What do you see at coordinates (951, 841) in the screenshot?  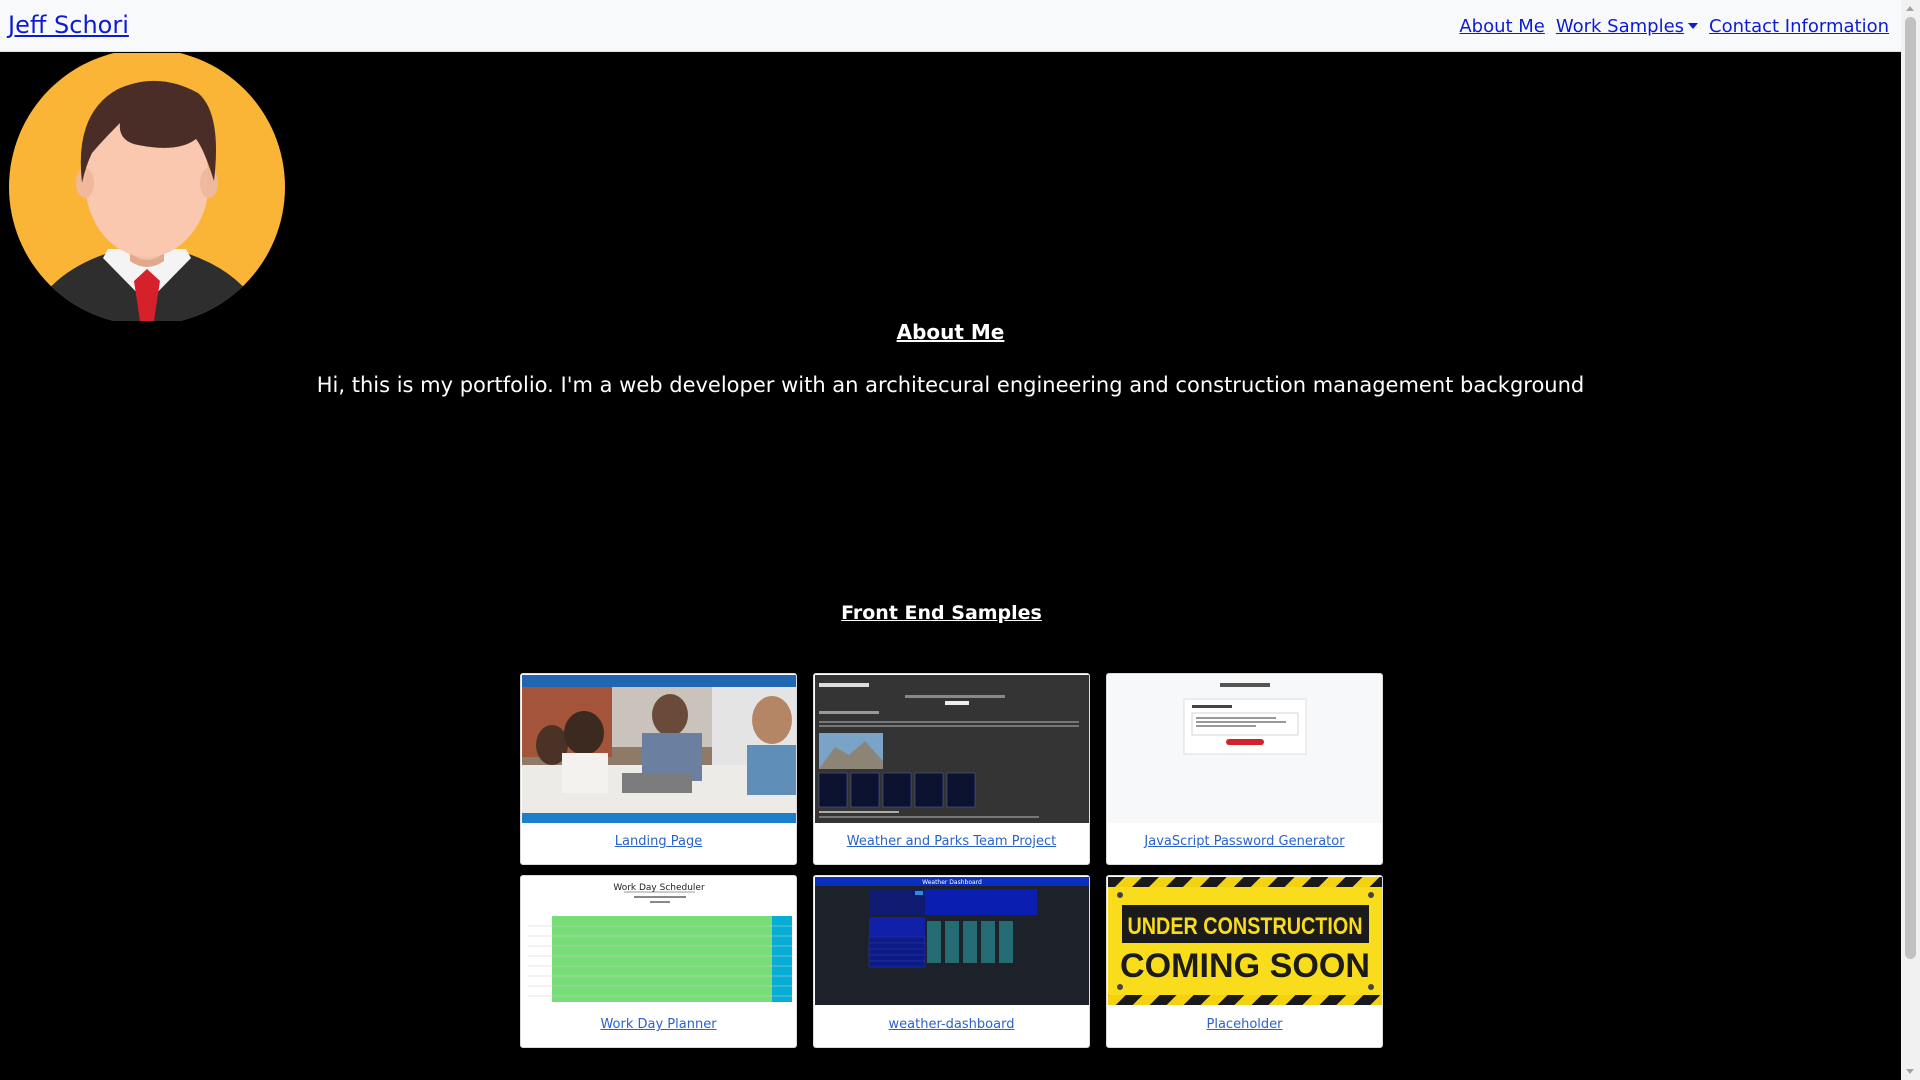 I see `card-weather-parks-link: Weather and Parks Team Project` at bounding box center [951, 841].